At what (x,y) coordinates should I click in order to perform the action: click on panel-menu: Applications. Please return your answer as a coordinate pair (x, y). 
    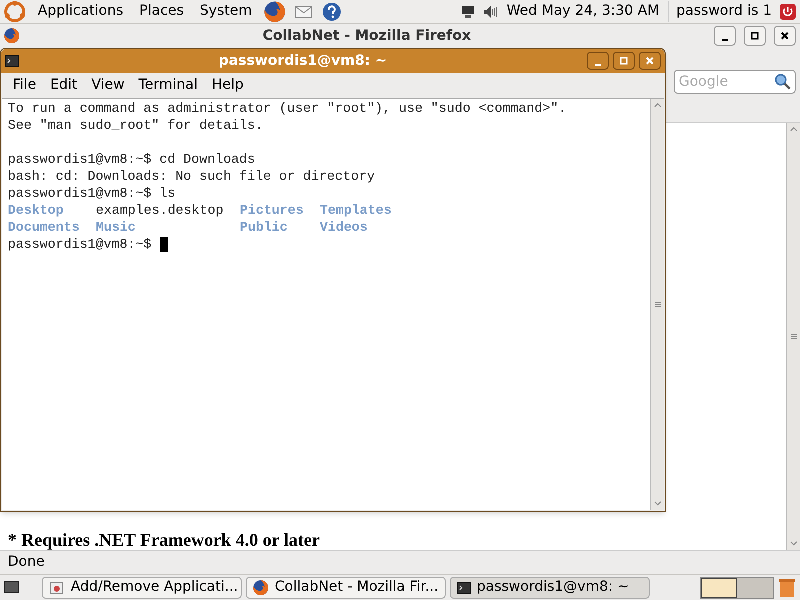
    Looking at the image, I should click on (81, 11).